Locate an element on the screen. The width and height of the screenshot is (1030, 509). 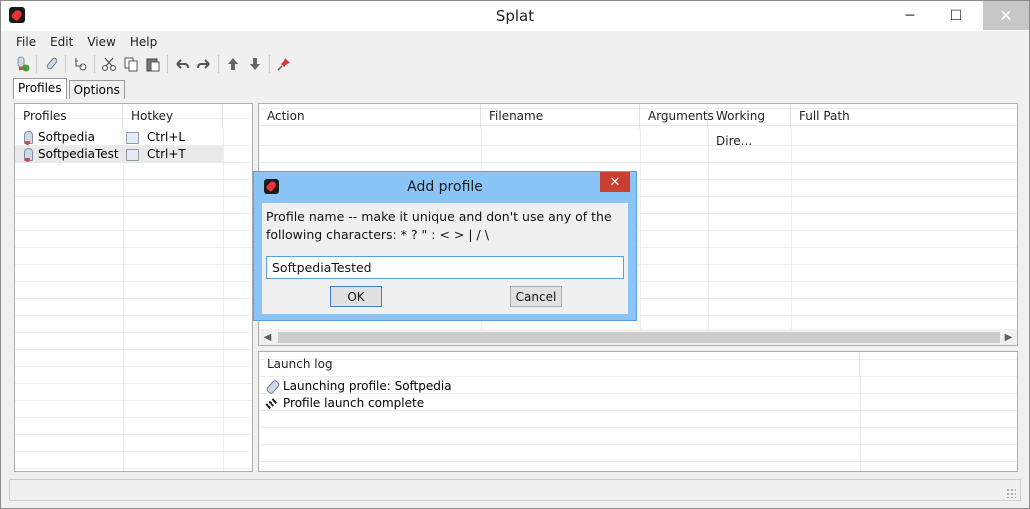
window-title: Splat is located at coordinates (515, 16).